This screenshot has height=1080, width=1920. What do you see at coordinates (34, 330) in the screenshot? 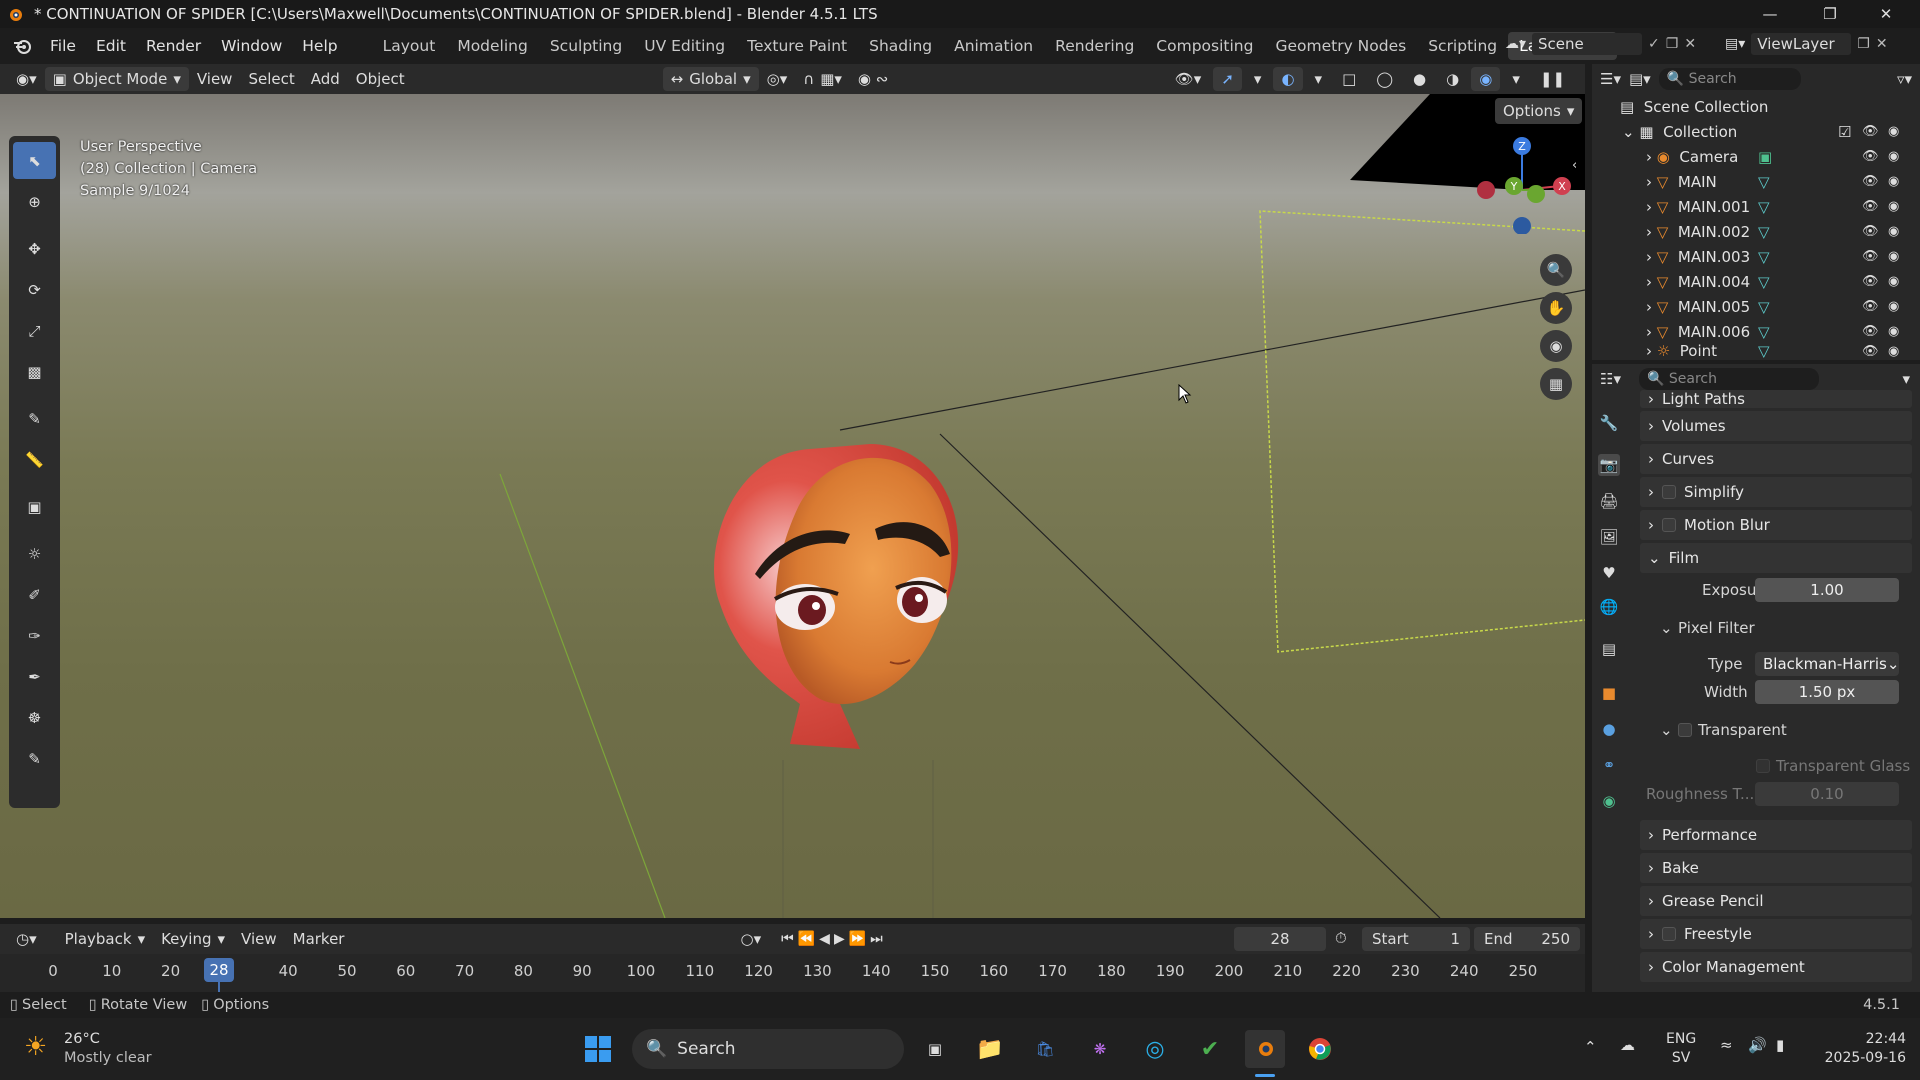
I see `scale-tool: ⤢` at bounding box center [34, 330].